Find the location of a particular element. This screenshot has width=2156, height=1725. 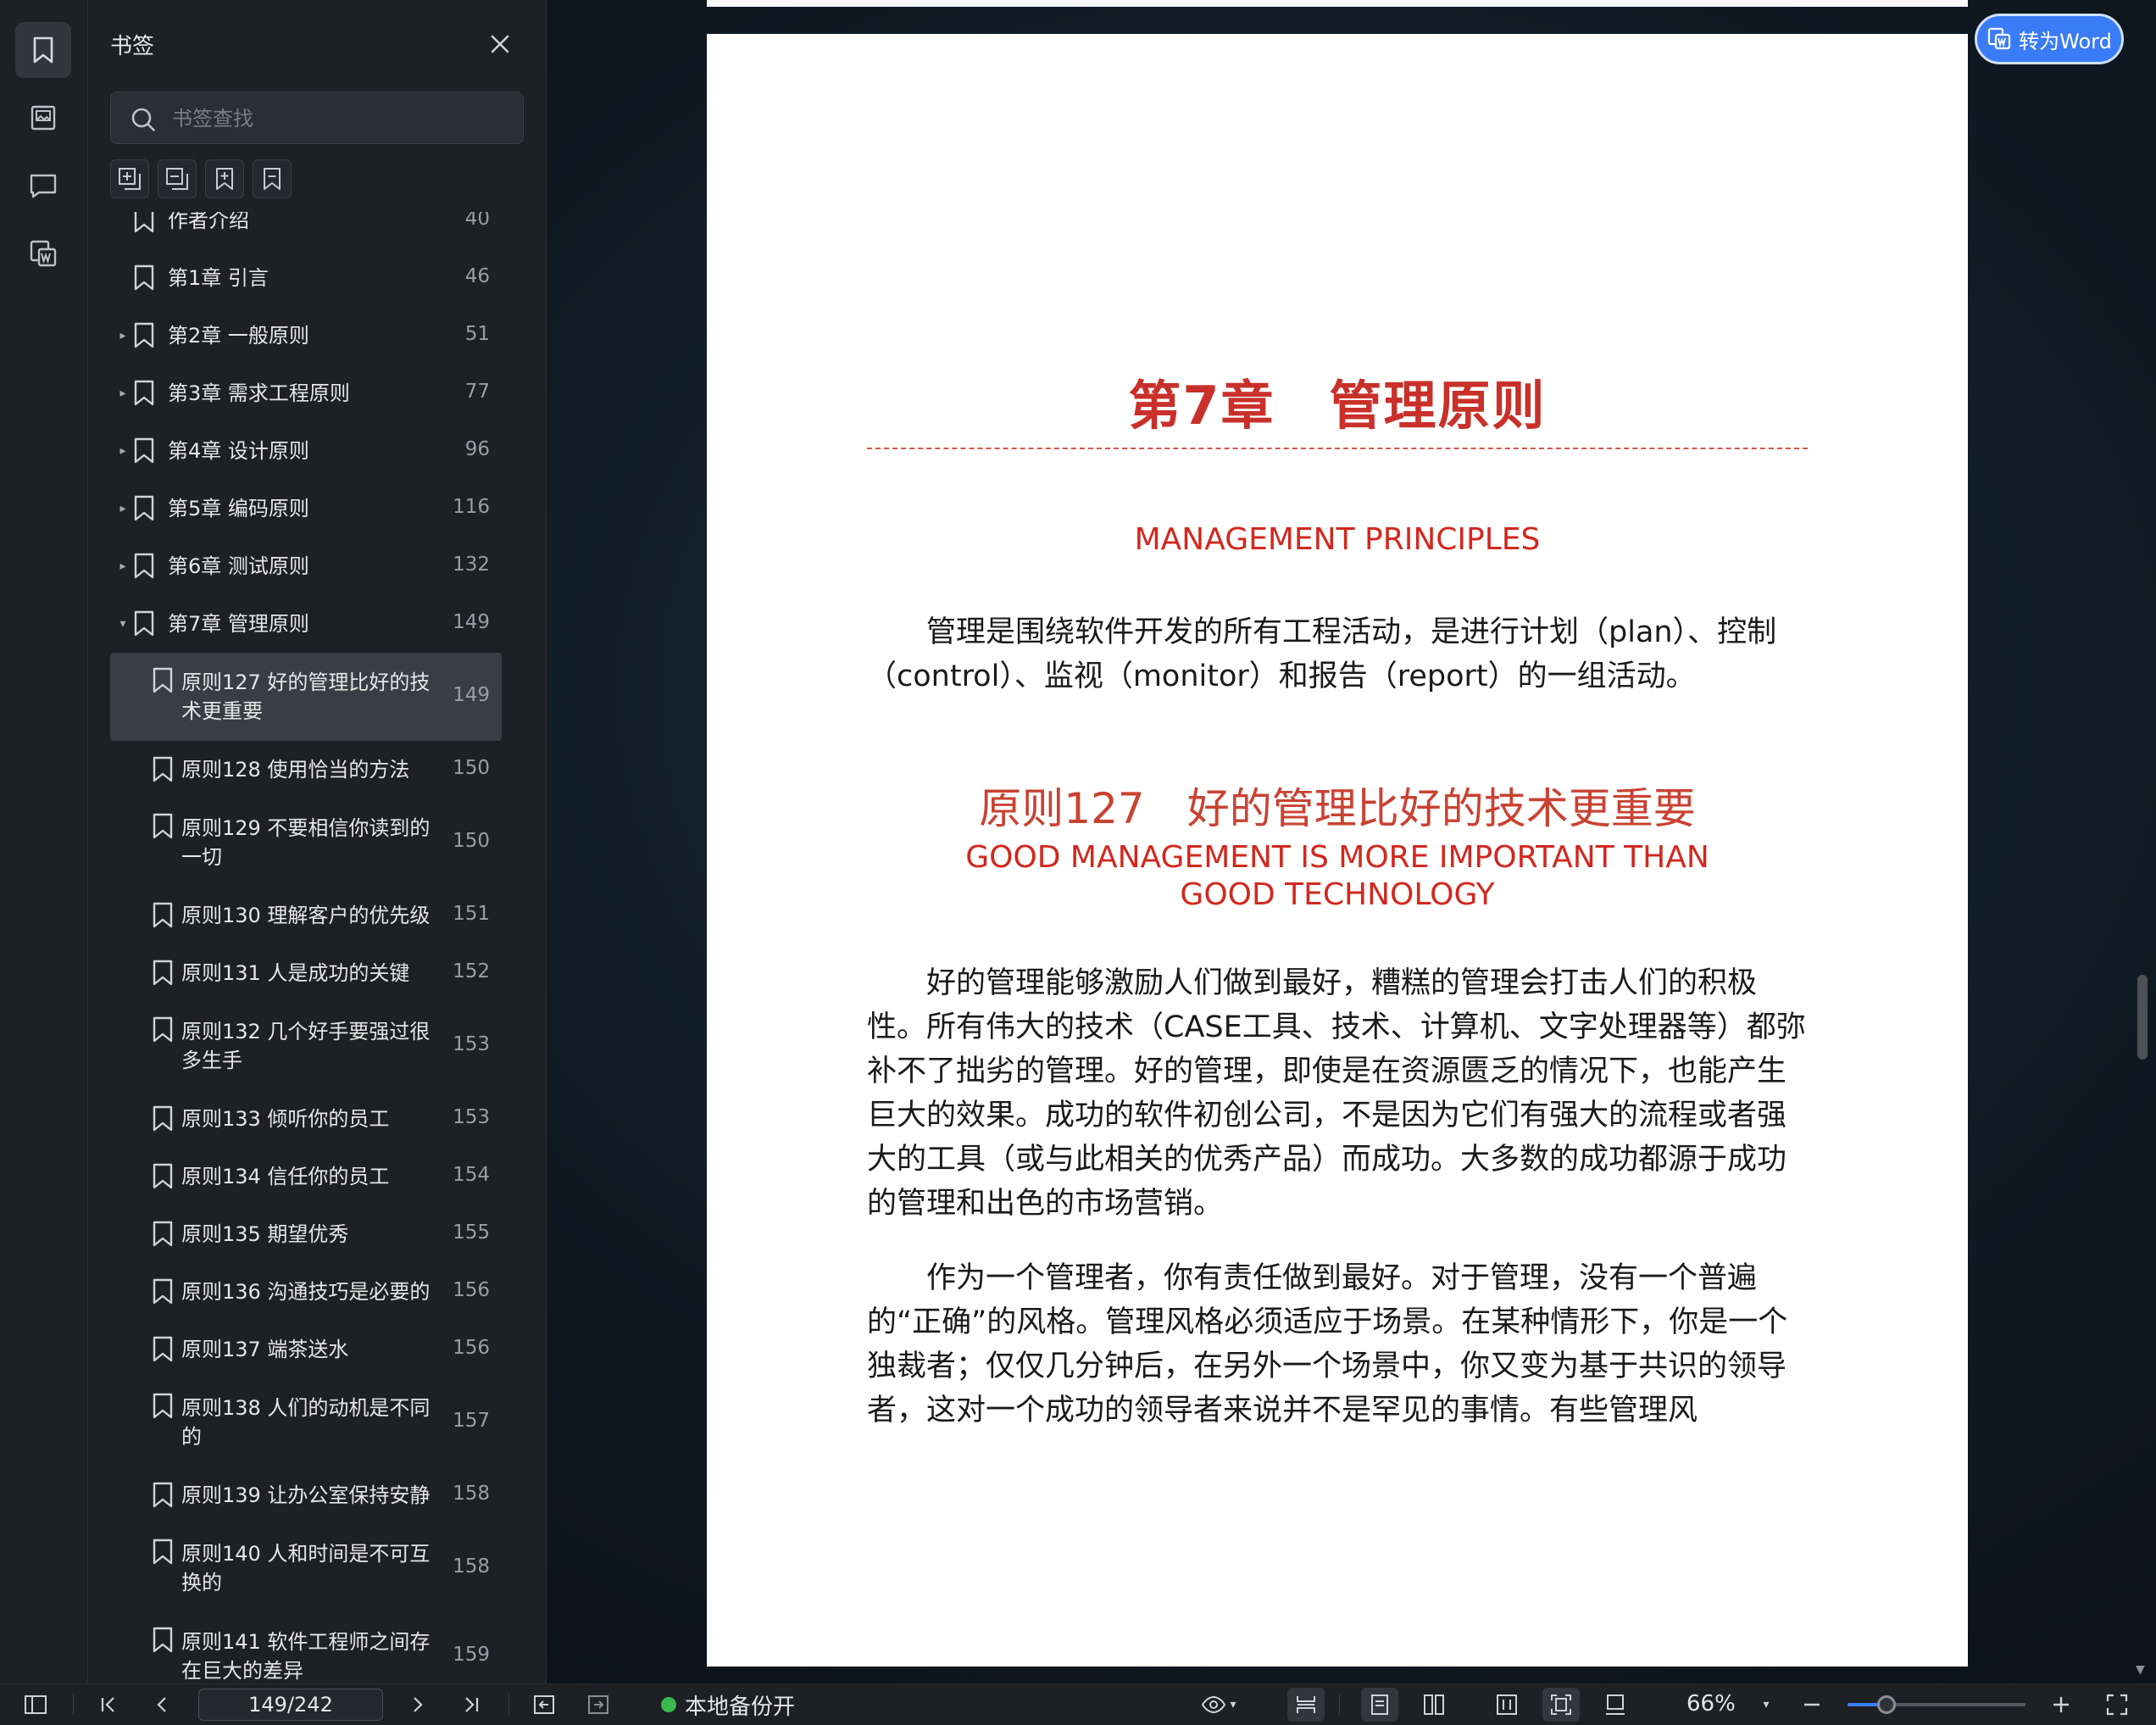

next-page-button is located at coordinates (417, 1704).